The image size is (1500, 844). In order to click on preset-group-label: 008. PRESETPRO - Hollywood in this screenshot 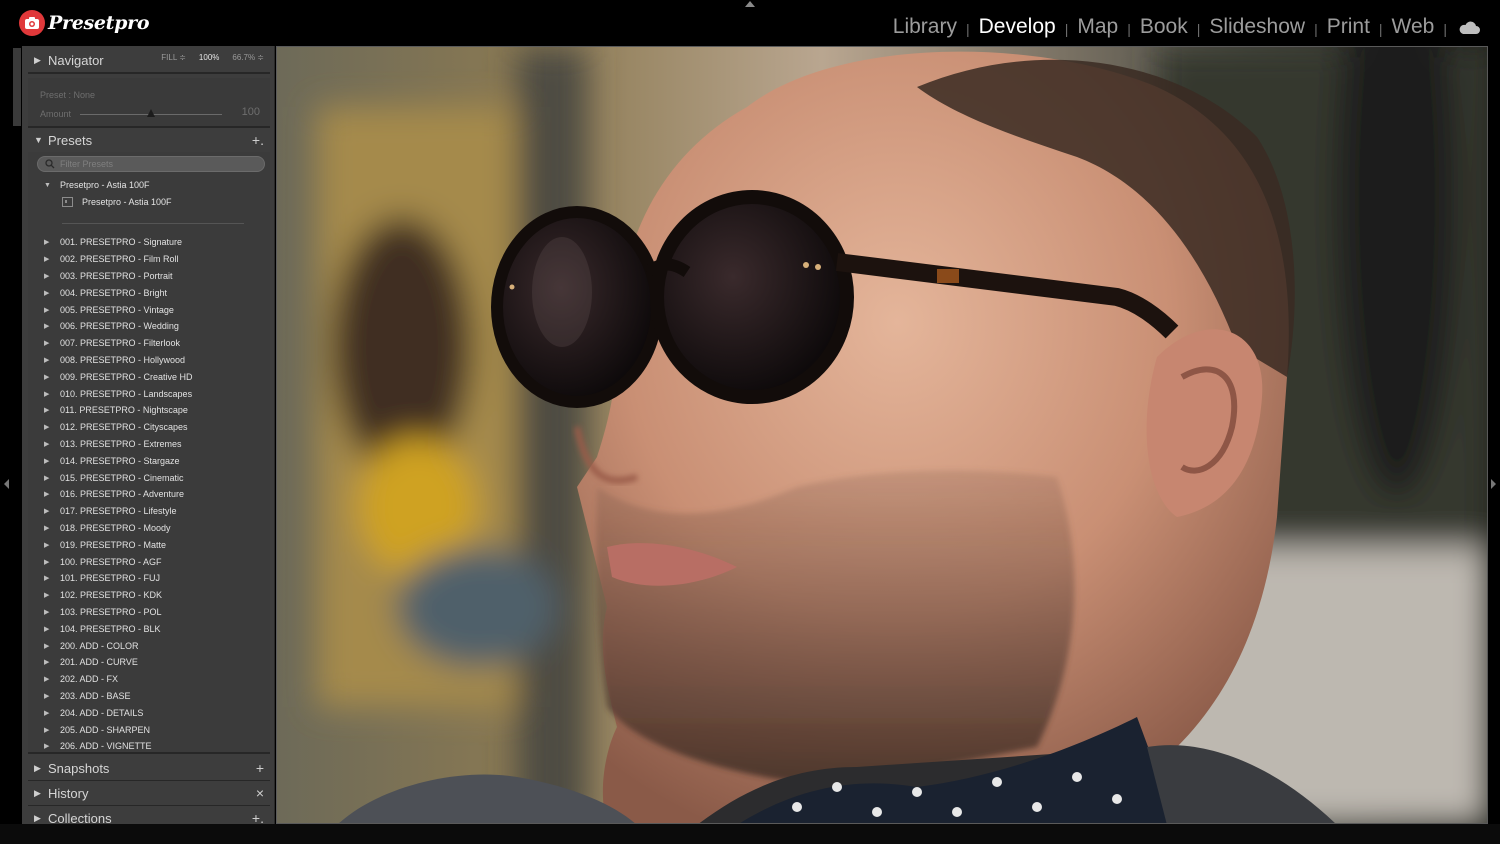, I will do `click(123, 359)`.